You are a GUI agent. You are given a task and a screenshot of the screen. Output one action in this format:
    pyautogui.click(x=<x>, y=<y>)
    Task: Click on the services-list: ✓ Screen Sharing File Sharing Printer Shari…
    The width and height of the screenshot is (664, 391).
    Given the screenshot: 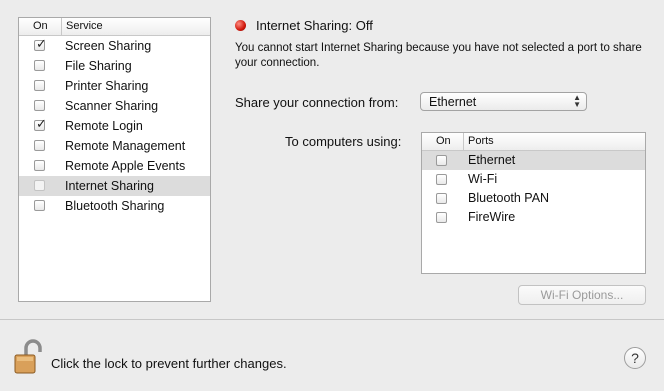 What is the action you would take?
    pyautogui.click(x=114, y=126)
    